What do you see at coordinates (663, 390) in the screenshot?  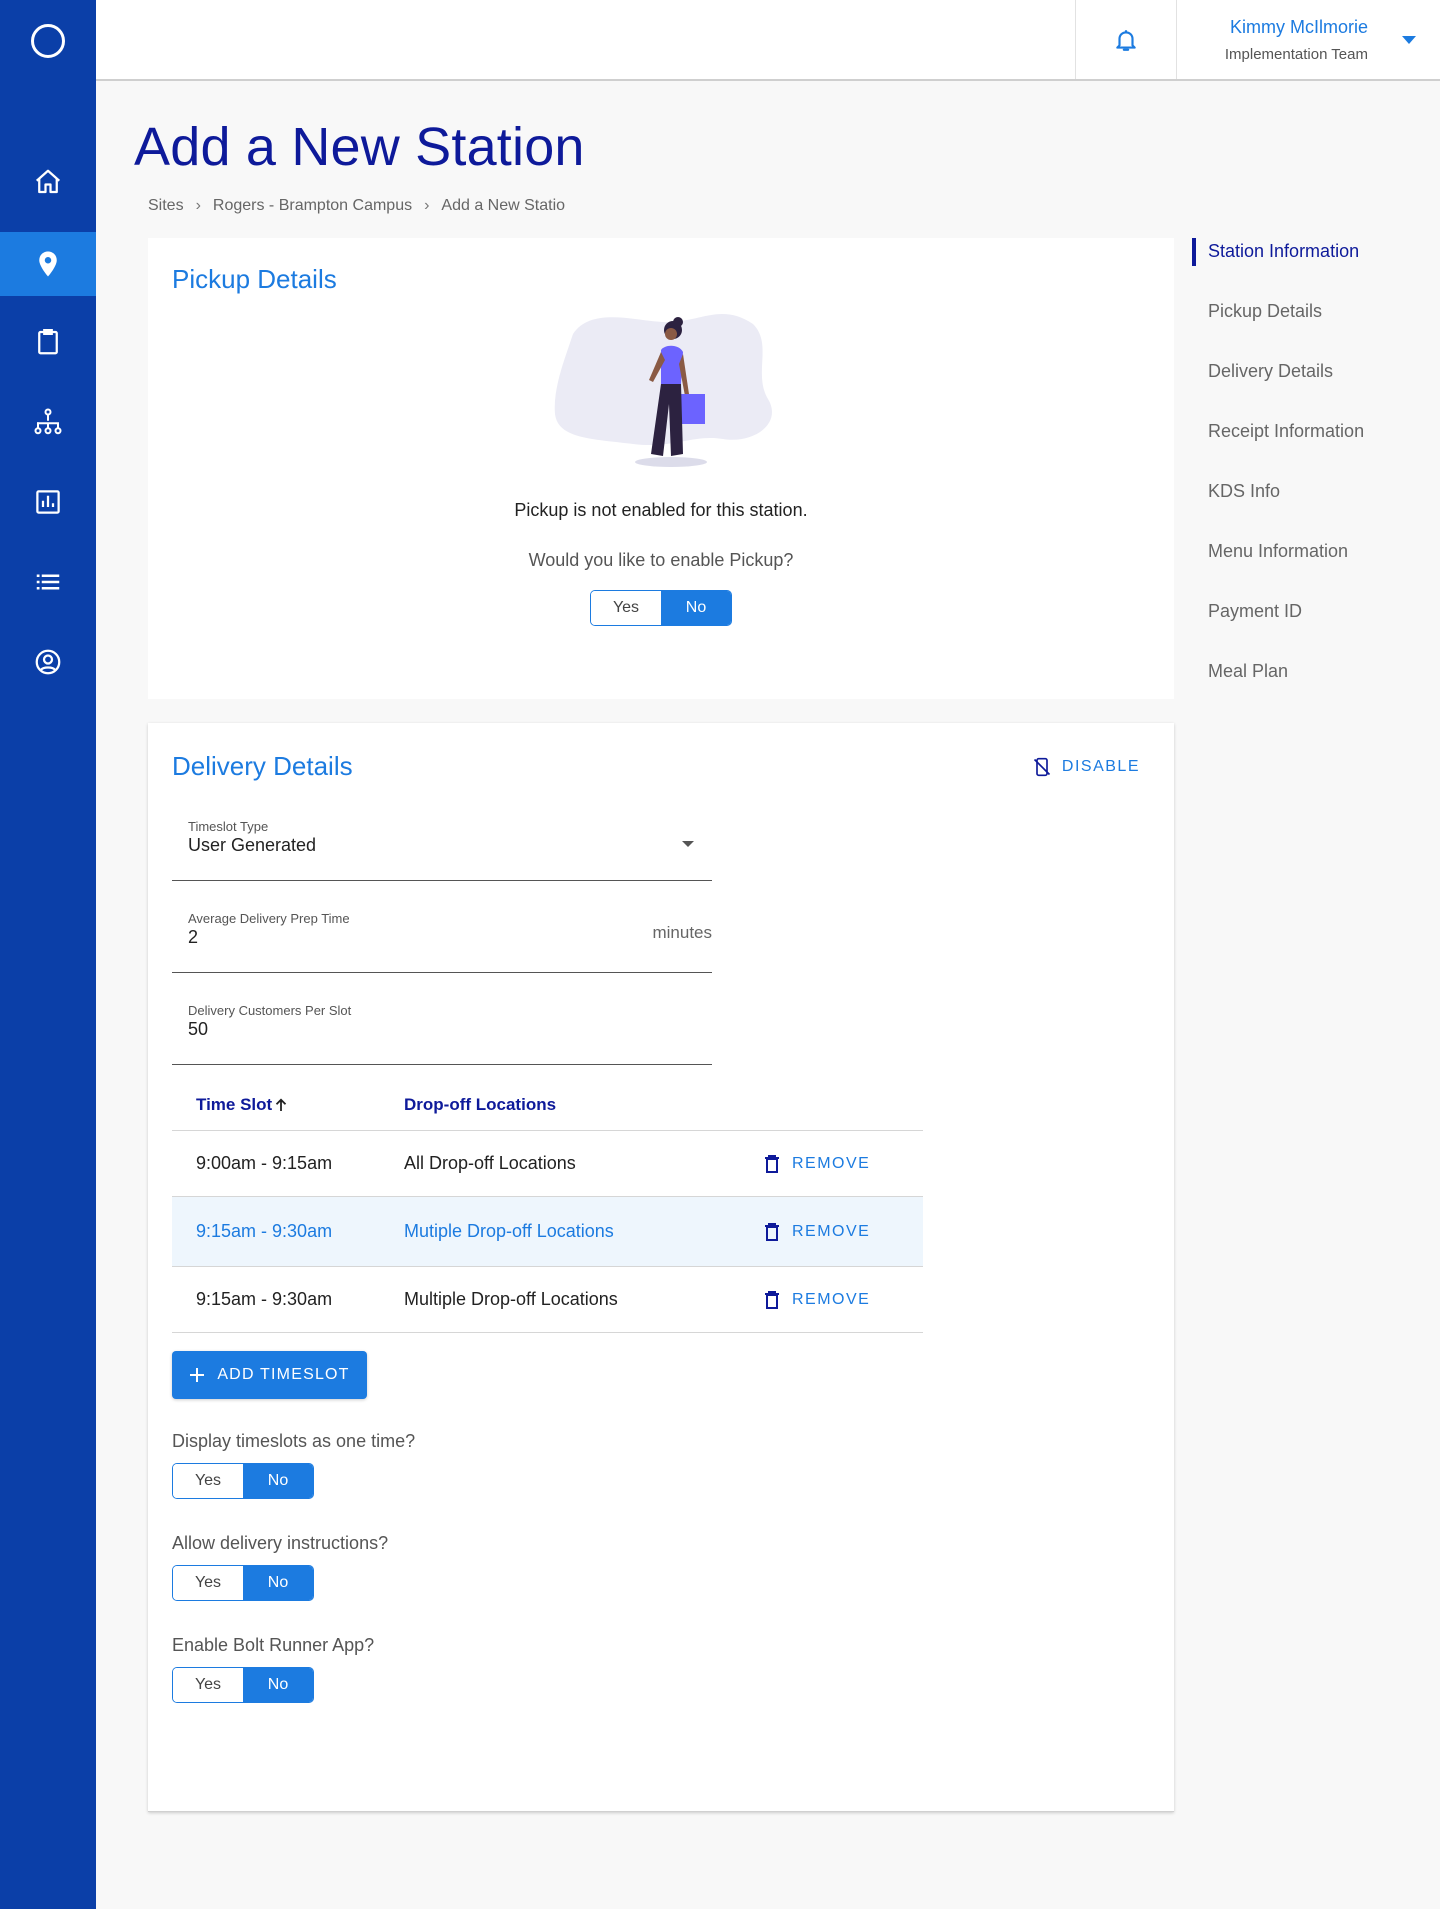 I see `shopper-illustration` at bounding box center [663, 390].